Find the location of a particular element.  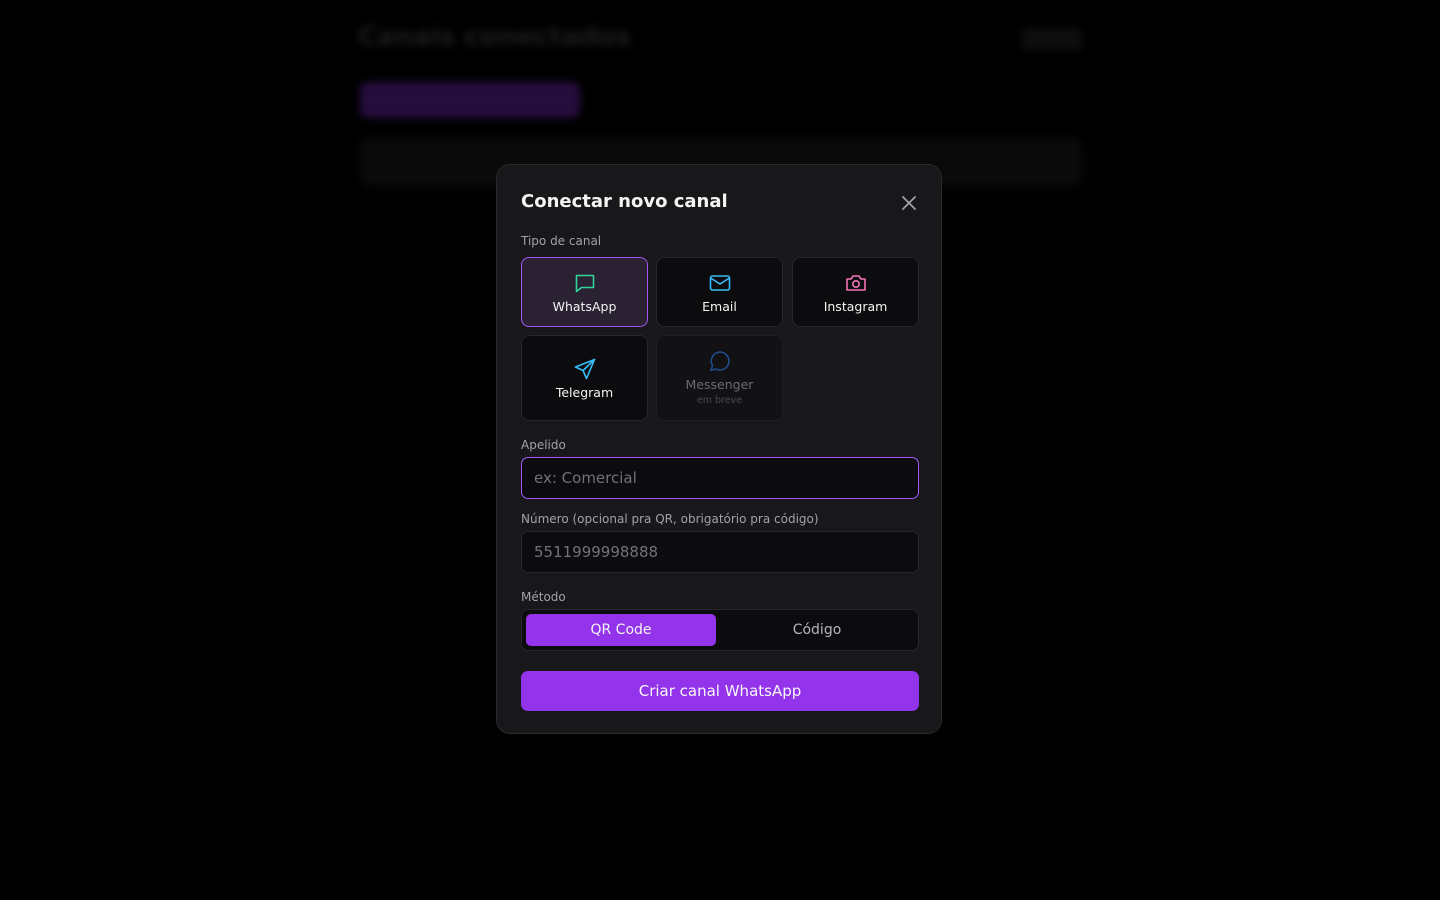

background-primary-button is located at coordinates (470, 100).